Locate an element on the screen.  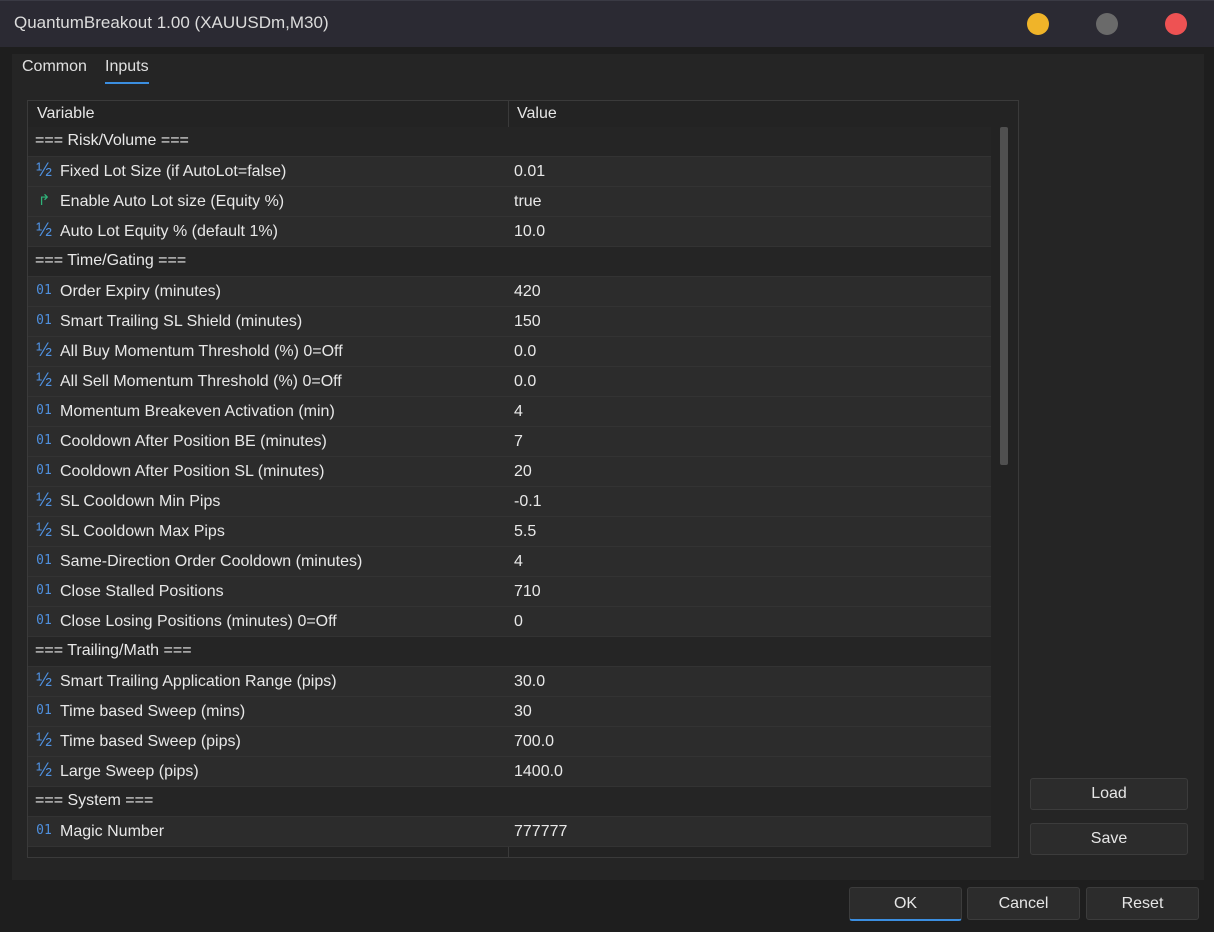
parameter-row: ½ Fixed Lot Size (if AutoLot=false) 0.01 is located at coordinates (509, 172).